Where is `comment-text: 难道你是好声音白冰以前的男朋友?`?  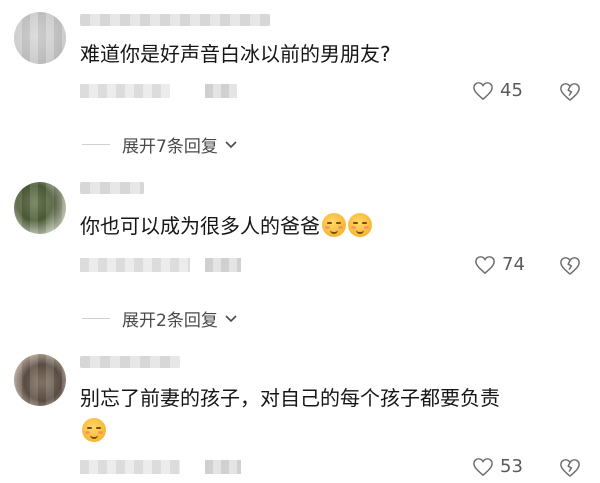
comment-text: 难道你是好声音白冰以前的男朋友? is located at coordinates (235, 54).